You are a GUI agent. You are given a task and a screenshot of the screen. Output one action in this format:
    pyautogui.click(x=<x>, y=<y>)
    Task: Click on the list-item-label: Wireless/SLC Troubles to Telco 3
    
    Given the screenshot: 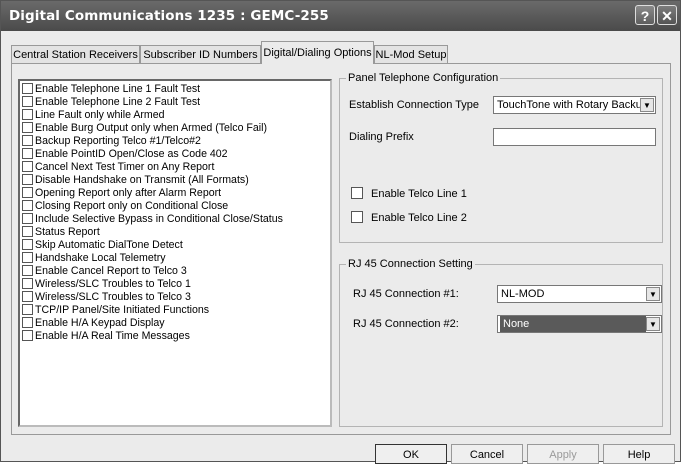 What is the action you would take?
    pyautogui.click(x=113, y=297)
    